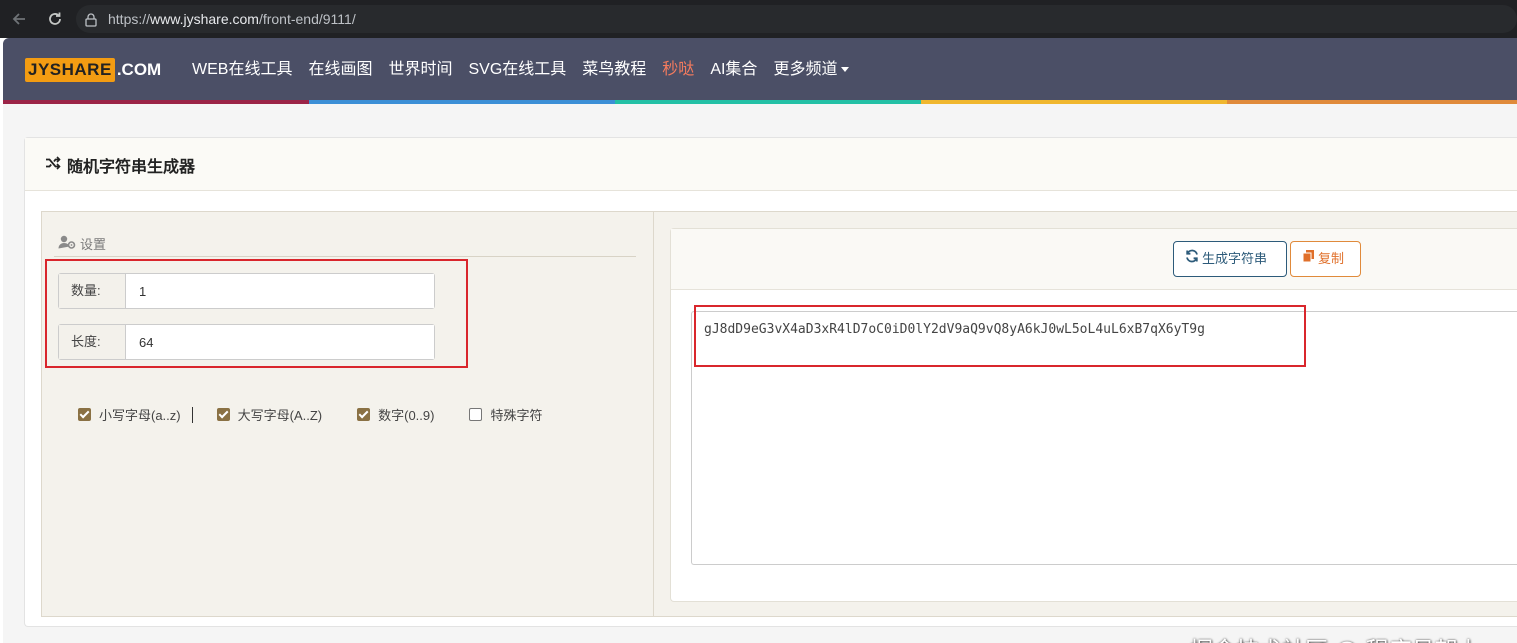 Image resolution: width=1517 pixels, height=643 pixels. Describe the element at coordinates (131, 167) in the screenshot. I see `page-title-text: 随机字符串生成器` at that location.